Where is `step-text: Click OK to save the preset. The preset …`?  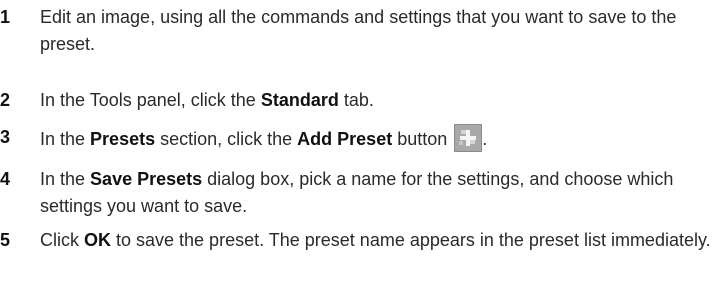
step-text: Click OK to save the preset. The preset … is located at coordinates (375, 240).